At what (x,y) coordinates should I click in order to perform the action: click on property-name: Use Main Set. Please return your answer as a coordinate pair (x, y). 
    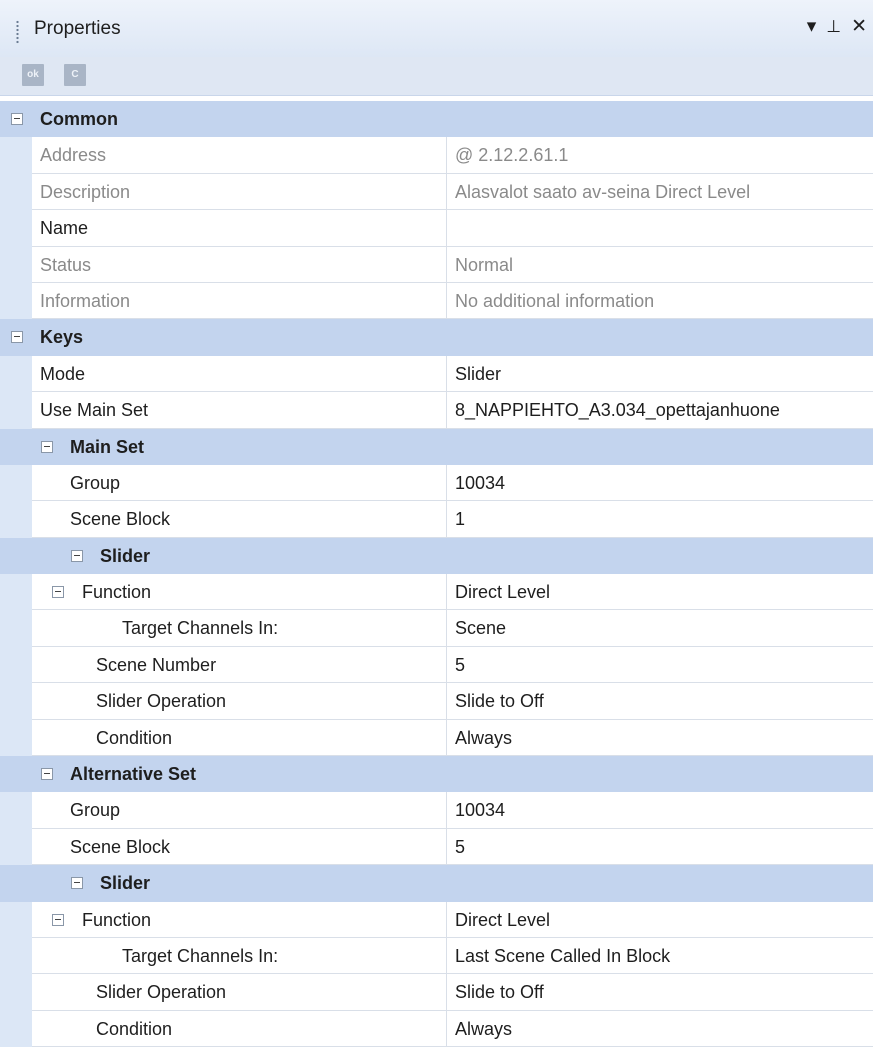
    Looking at the image, I should click on (94, 410).